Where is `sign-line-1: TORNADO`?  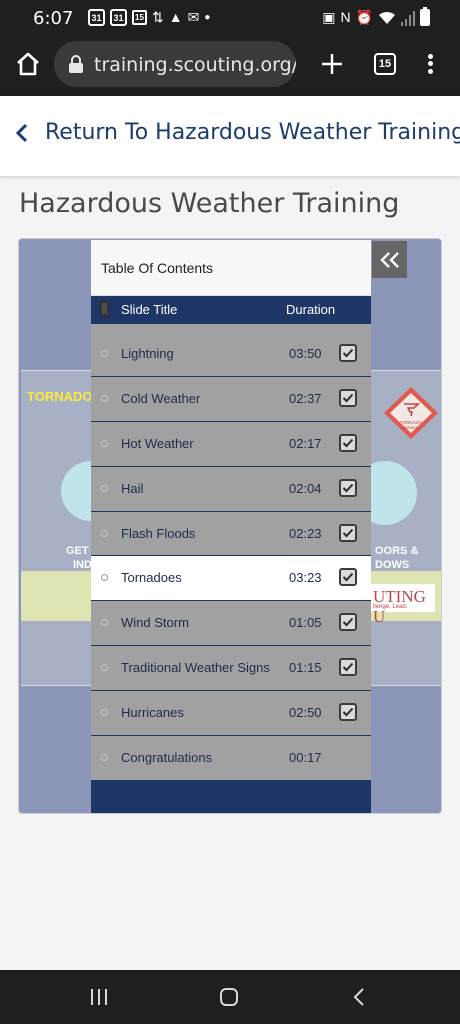 sign-line-1: TORNADO is located at coordinates (411, 422).